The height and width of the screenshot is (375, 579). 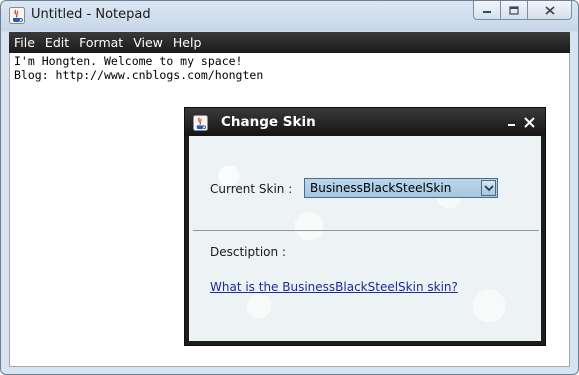 What do you see at coordinates (289, 42) in the screenshot?
I see `menubar: File Edit Format View Help` at bounding box center [289, 42].